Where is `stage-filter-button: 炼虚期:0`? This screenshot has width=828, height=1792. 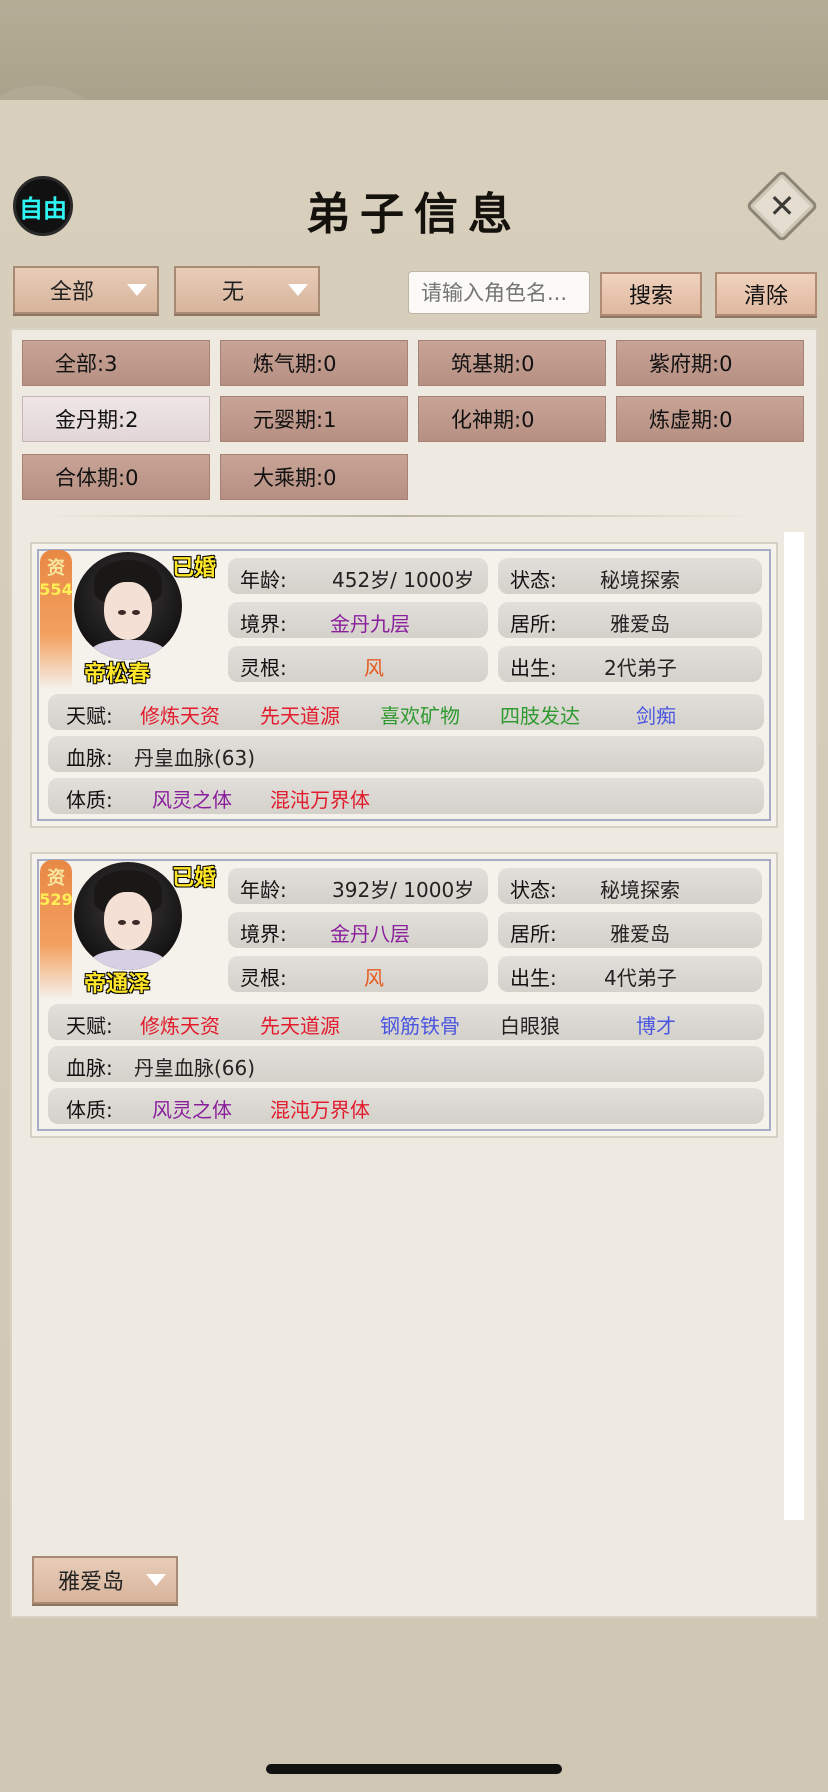
stage-filter-button: 炼虚期:0 is located at coordinates (710, 419).